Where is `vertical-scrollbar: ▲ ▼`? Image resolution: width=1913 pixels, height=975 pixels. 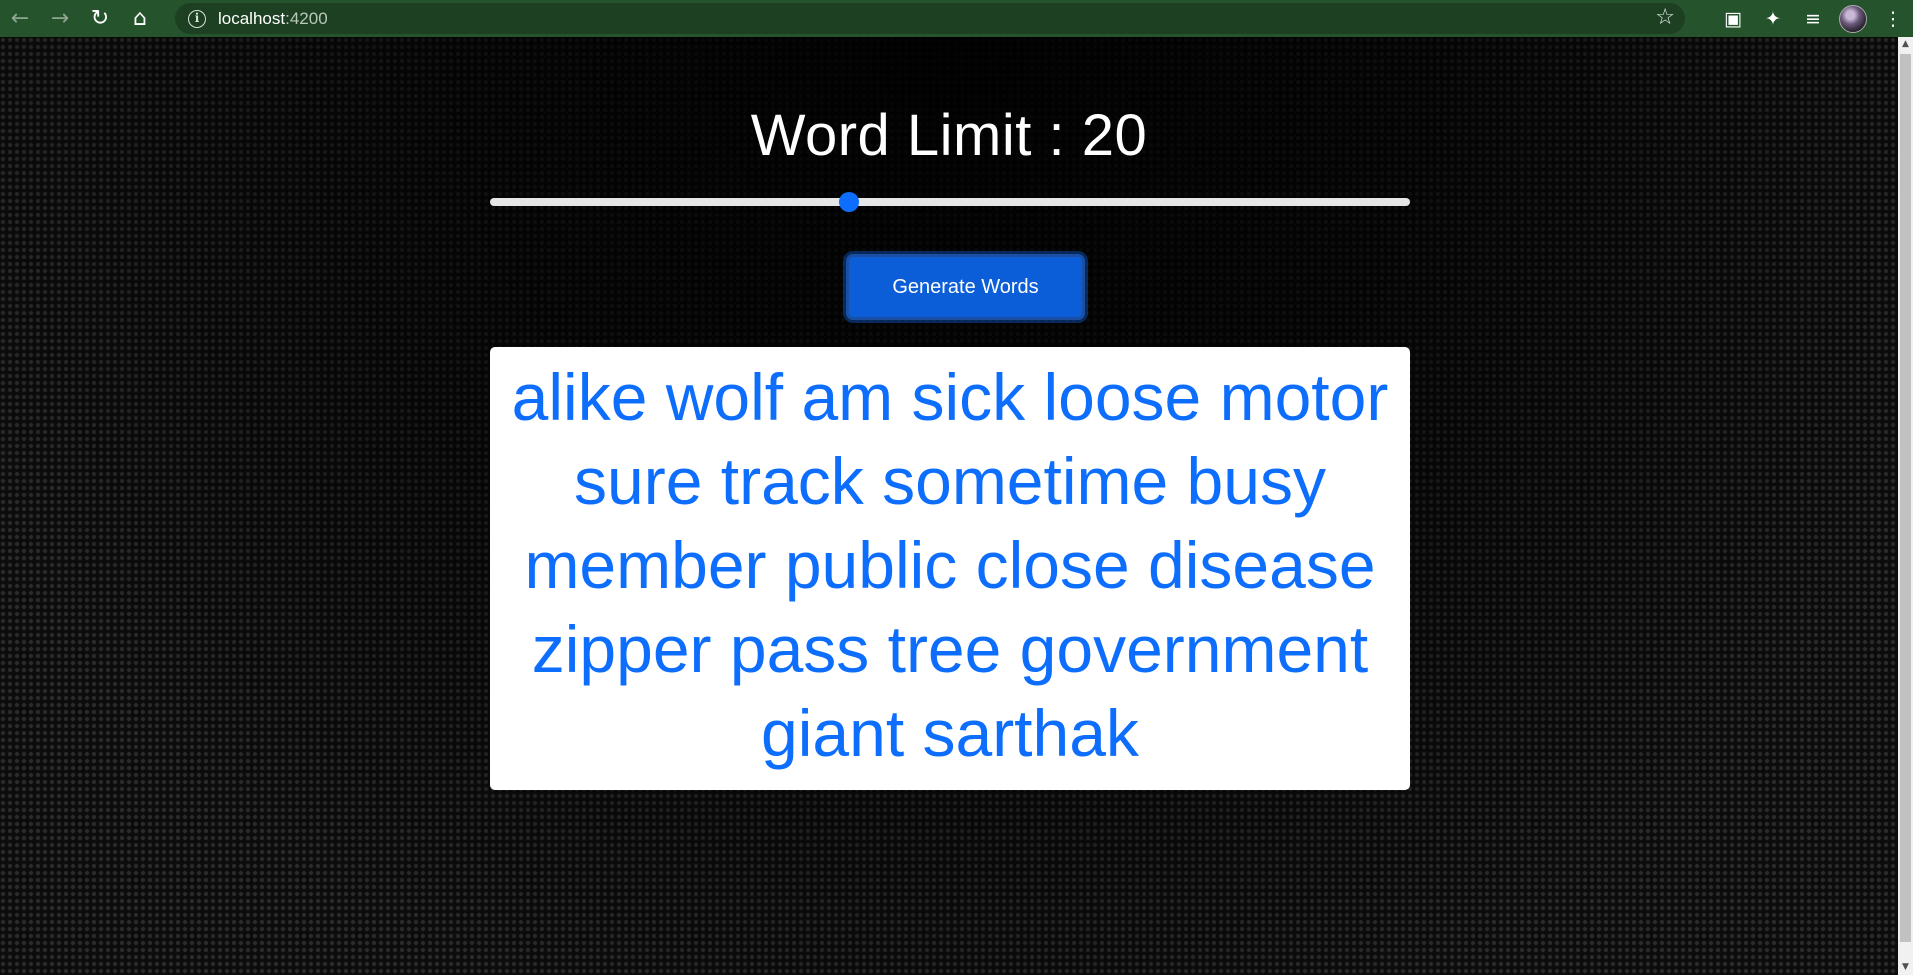
vertical-scrollbar: ▲ ▼ is located at coordinates (1905, 506).